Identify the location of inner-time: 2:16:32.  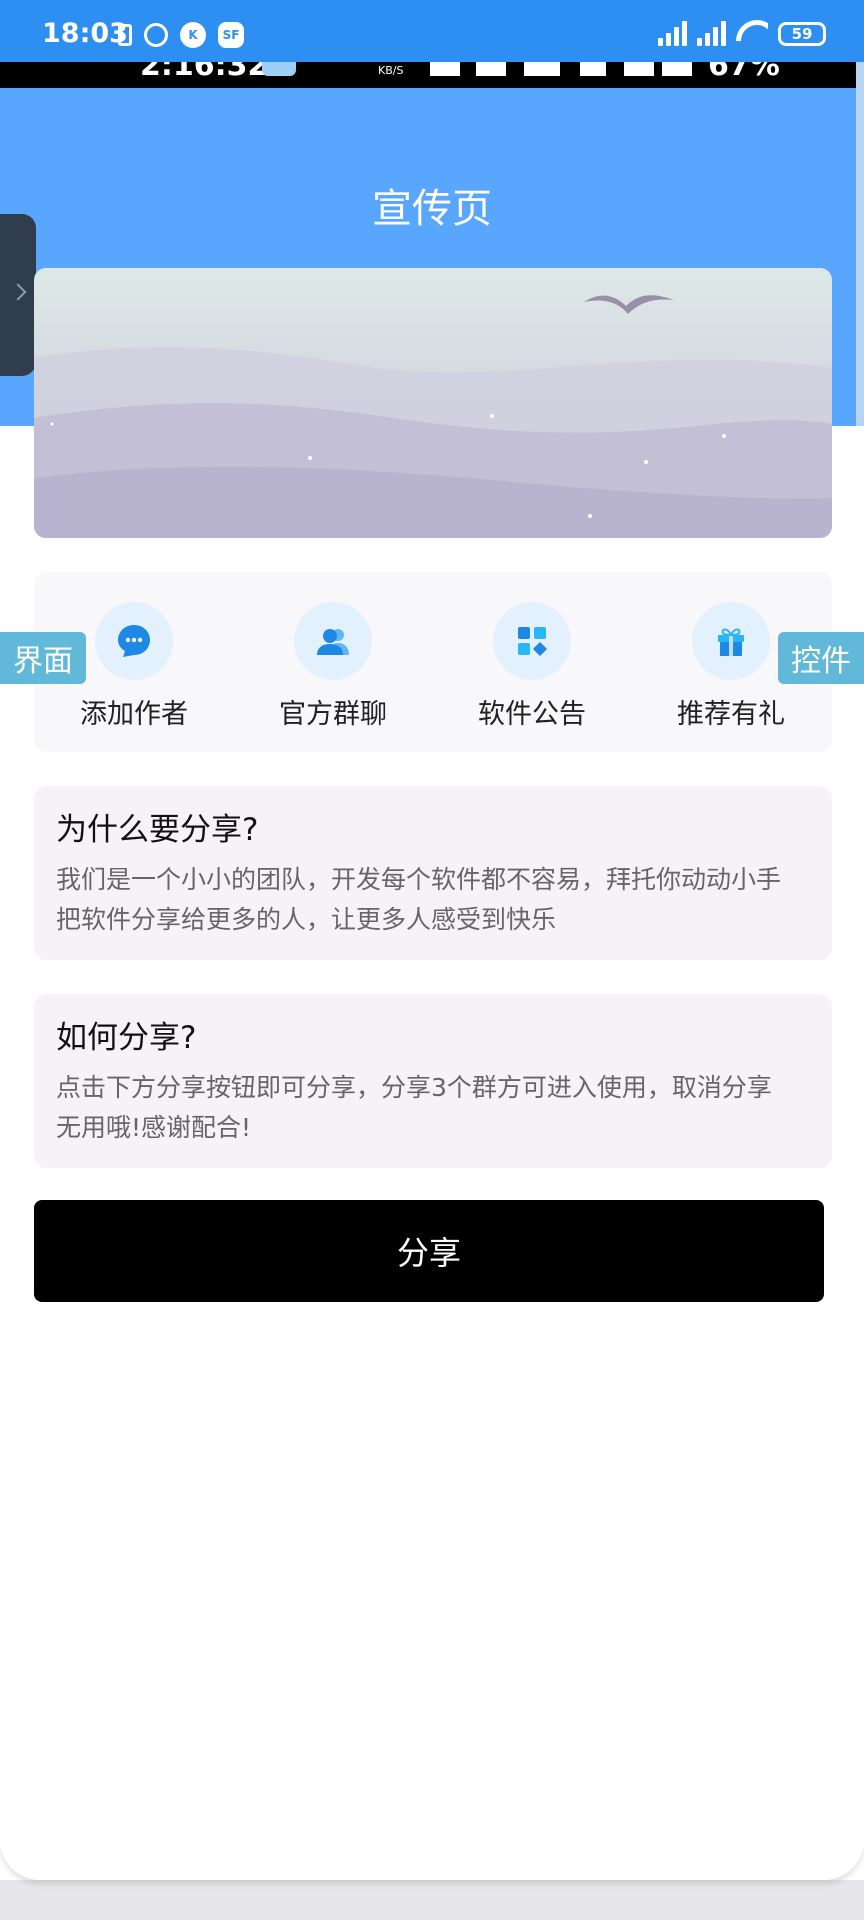
(204, 72).